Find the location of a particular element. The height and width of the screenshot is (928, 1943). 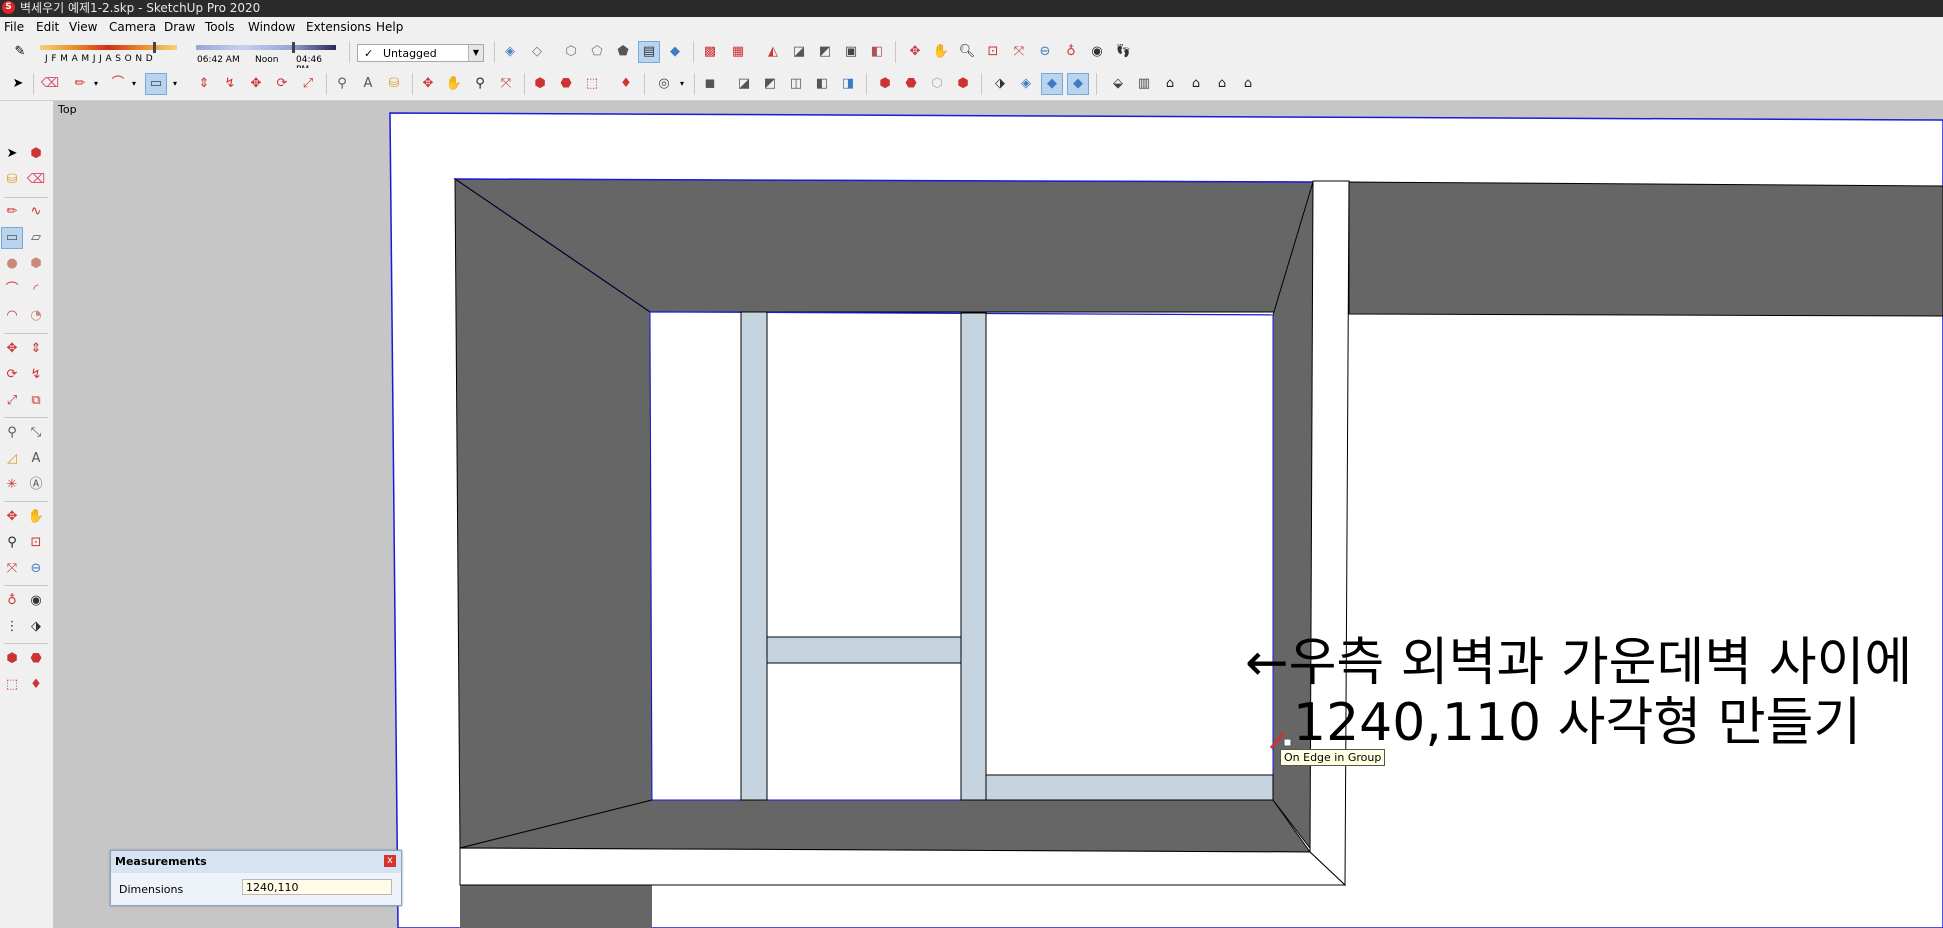

menu-edit: Edit is located at coordinates (47, 27).